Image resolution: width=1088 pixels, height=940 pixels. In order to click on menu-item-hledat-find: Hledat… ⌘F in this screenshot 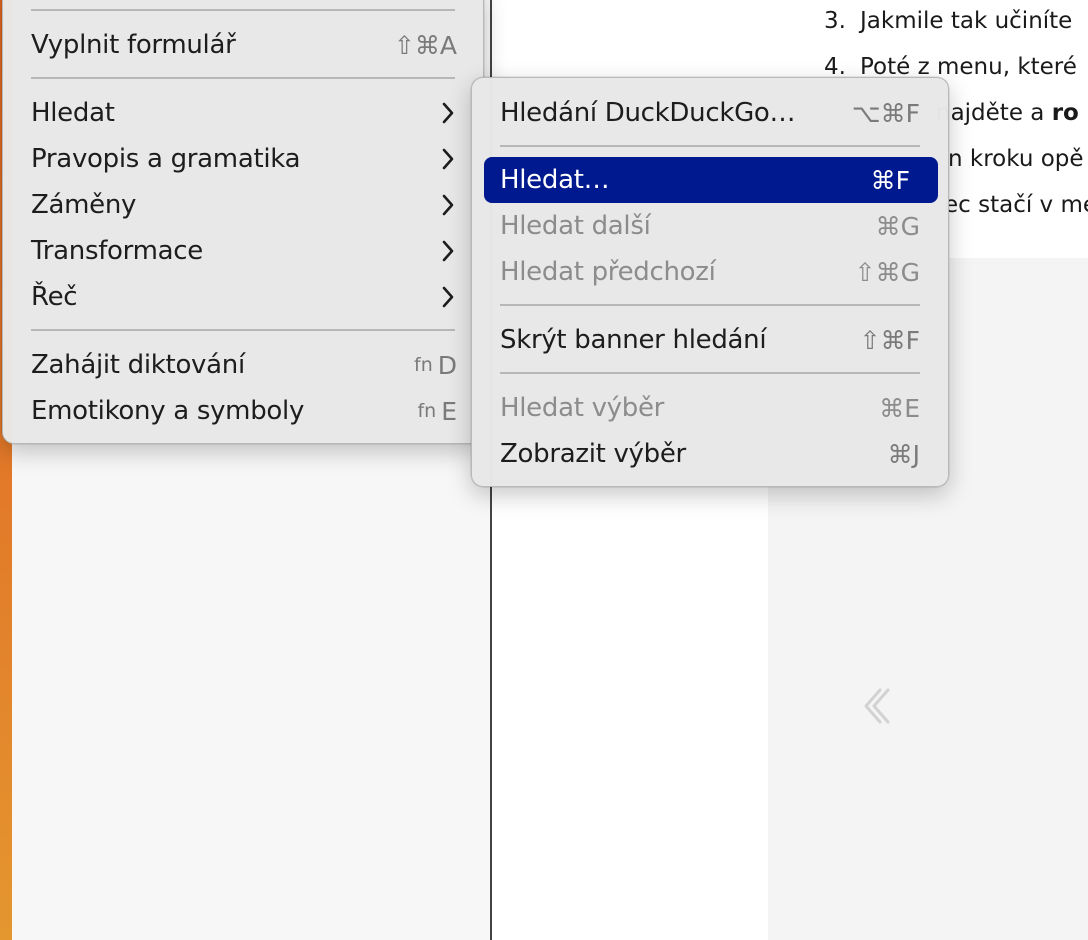, I will do `click(711, 180)`.